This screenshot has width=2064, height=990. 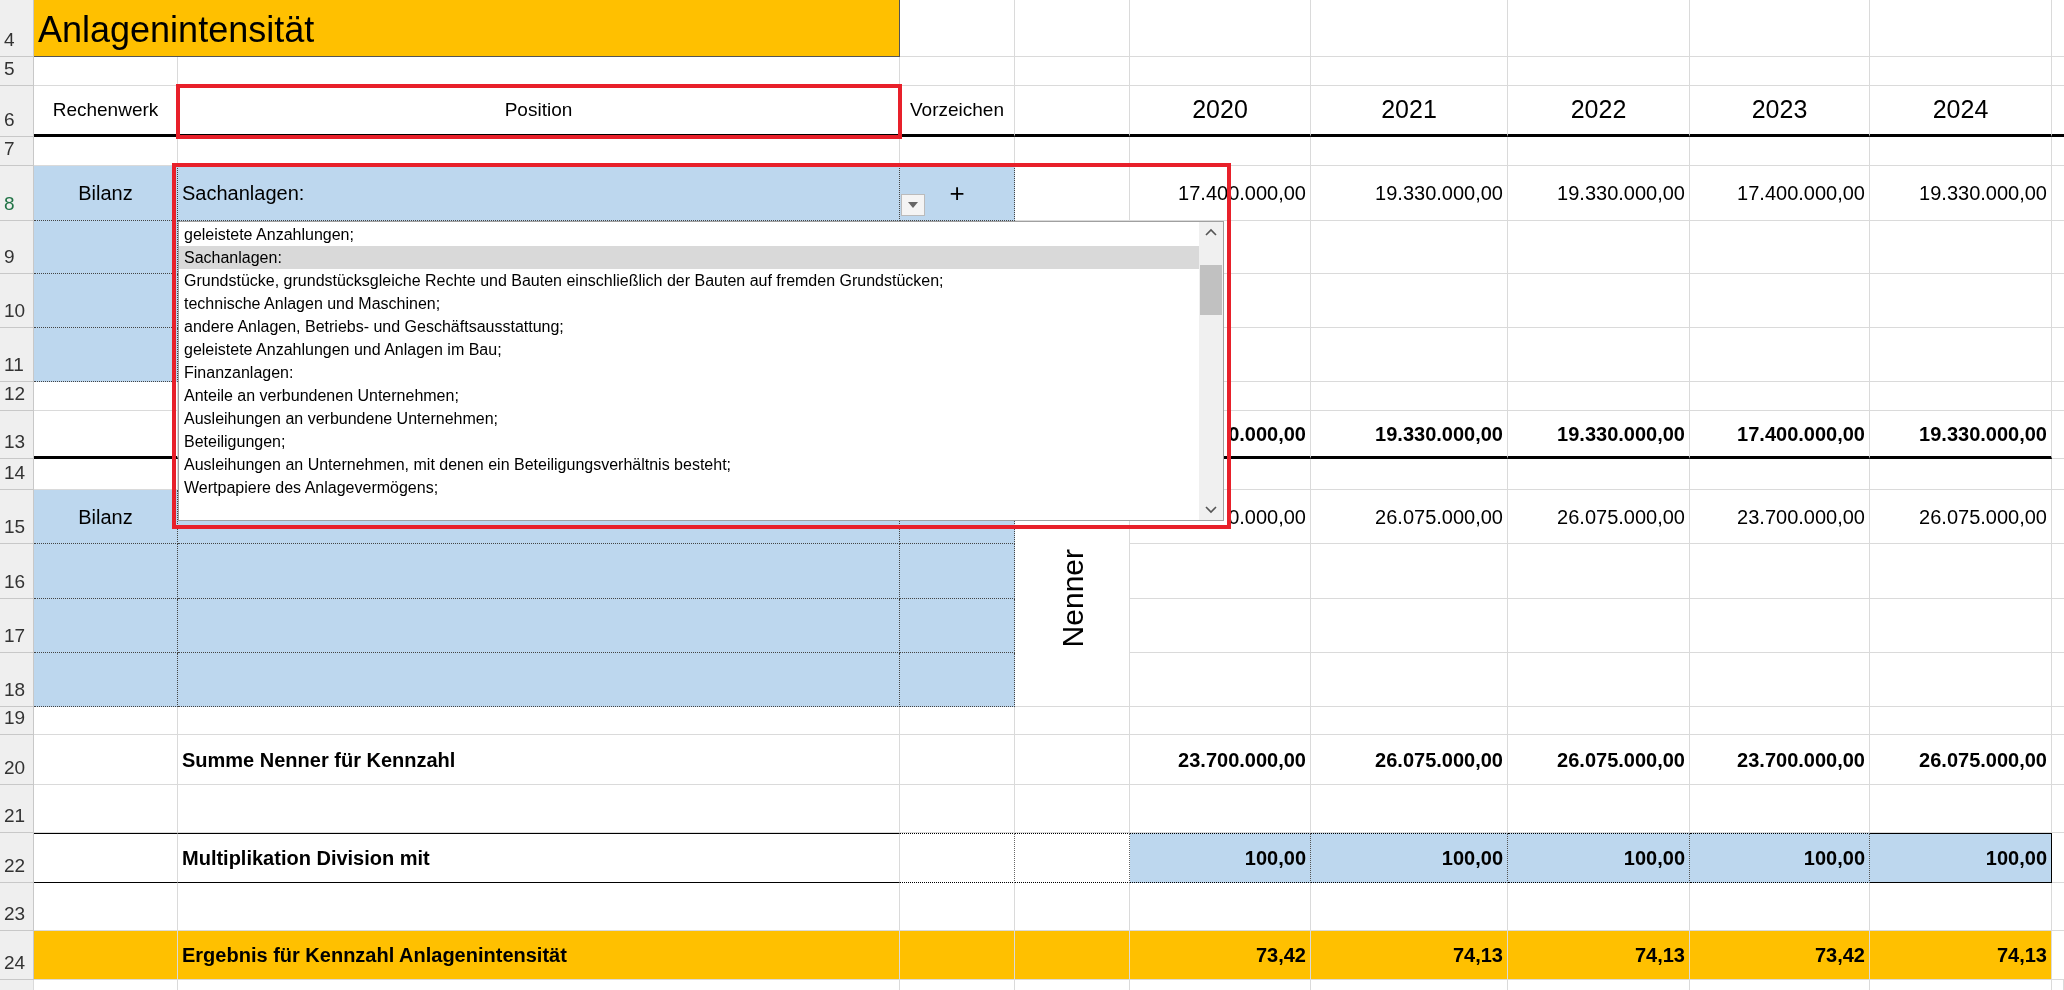 I want to click on table-cell: Multiplikation Division mit, so click(x=539, y=858).